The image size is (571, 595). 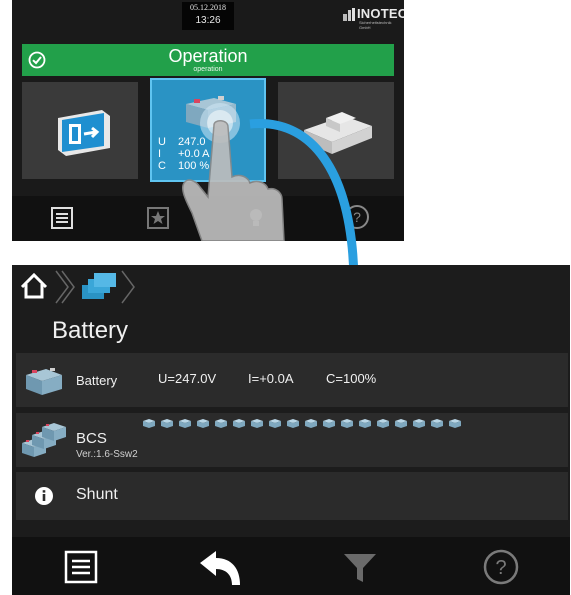 I want to click on back-icon, so click(x=221, y=568).